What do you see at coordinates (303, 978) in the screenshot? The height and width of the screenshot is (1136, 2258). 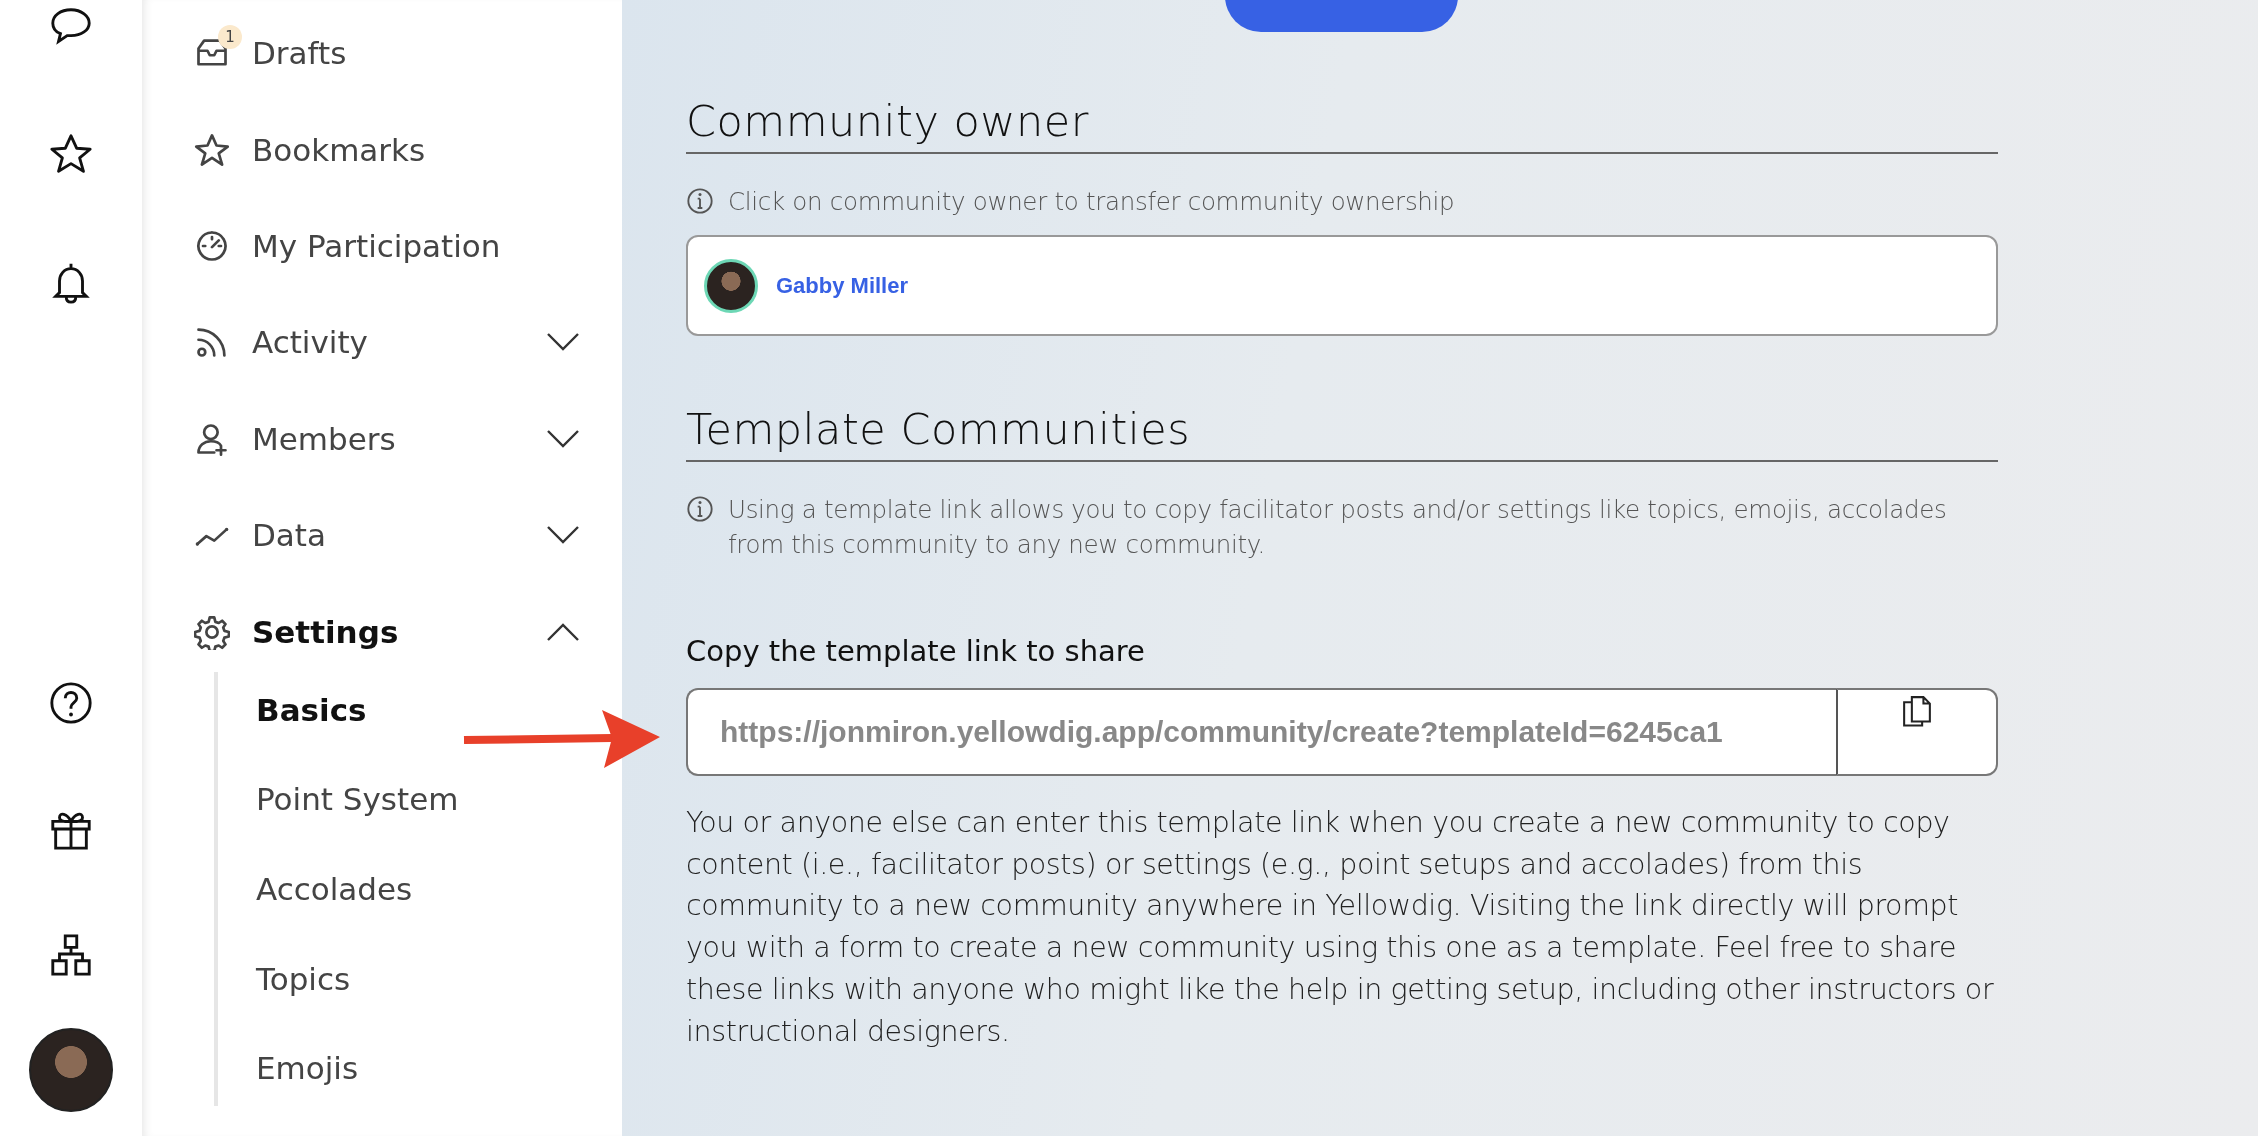 I see `nav-subitem: Topics` at bounding box center [303, 978].